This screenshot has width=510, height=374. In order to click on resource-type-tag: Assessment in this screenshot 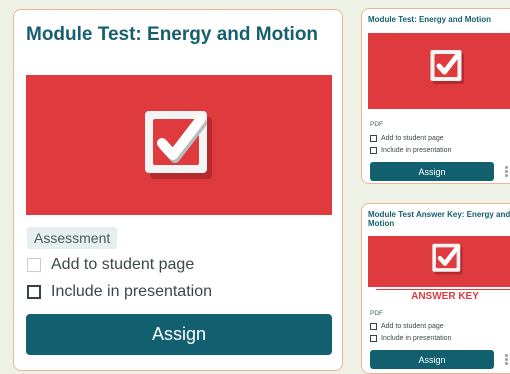, I will do `click(72, 238)`.